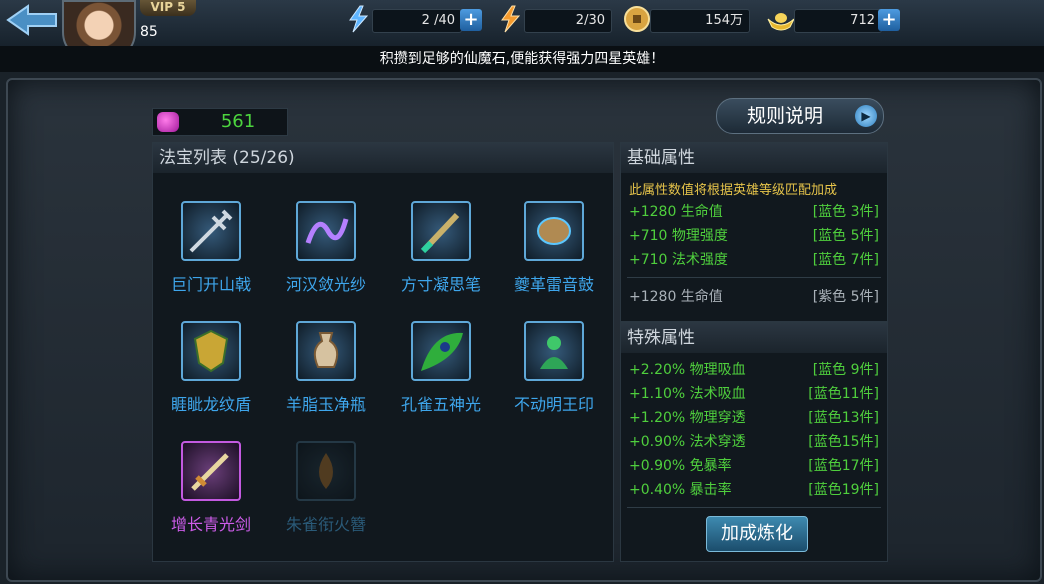 The width and height of the screenshot is (1044, 584). I want to click on attribute-row: +710 物理强度 [蓝色 5件], so click(754, 236).